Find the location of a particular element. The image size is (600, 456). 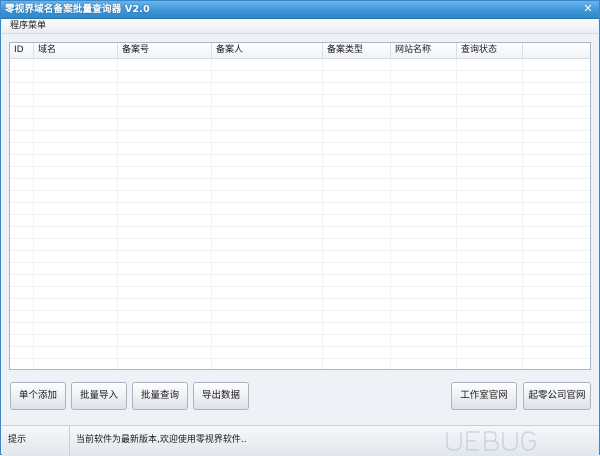

column-header-record-type: 备案类型 is located at coordinates (357, 50).